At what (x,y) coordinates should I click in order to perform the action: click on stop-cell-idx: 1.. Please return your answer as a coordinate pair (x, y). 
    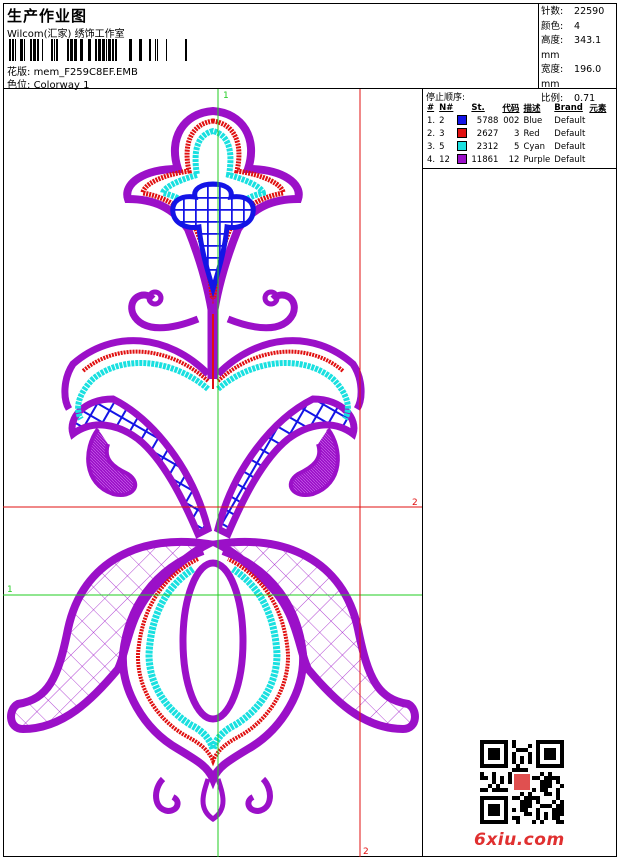
    Looking at the image, I should click on (431, 120).